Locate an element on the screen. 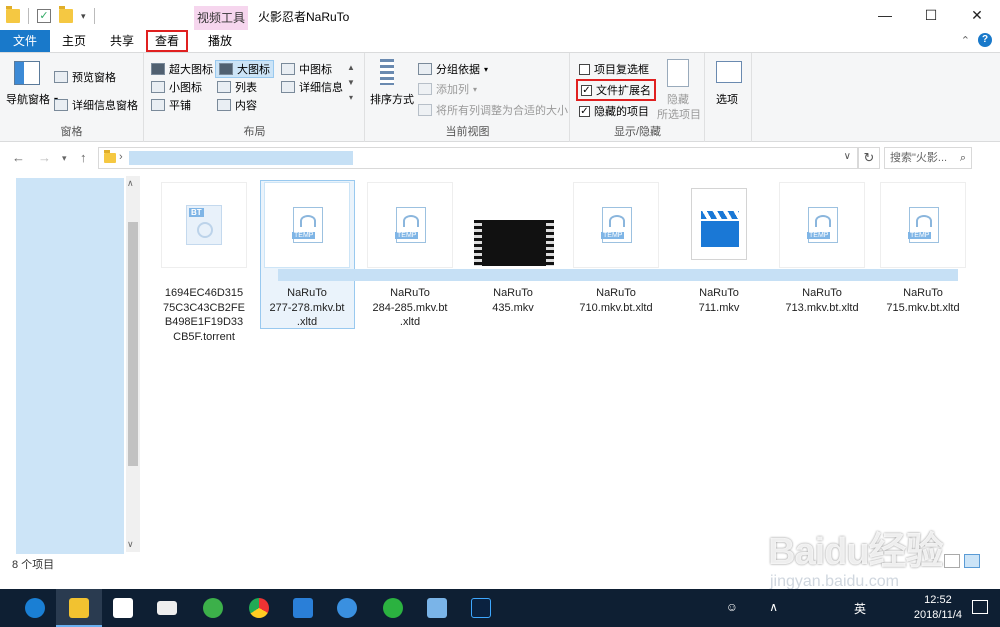 The width and height of the screenshot is (1000, 627). scroll-down-icon: ∨ is located at coordinates (130, 544).